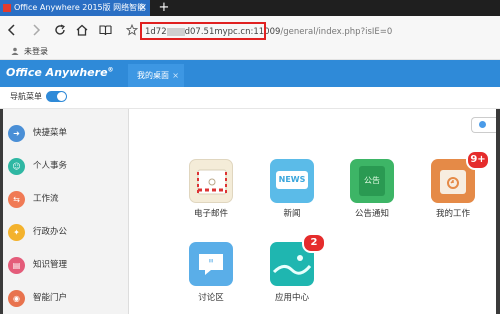 The width and height of the screenshot is (500, 315). What do you see at coordinates (50, 232) in the screenshot?
I see `sidebar-item-label: 行政办公` at bounding box center [50, 232].